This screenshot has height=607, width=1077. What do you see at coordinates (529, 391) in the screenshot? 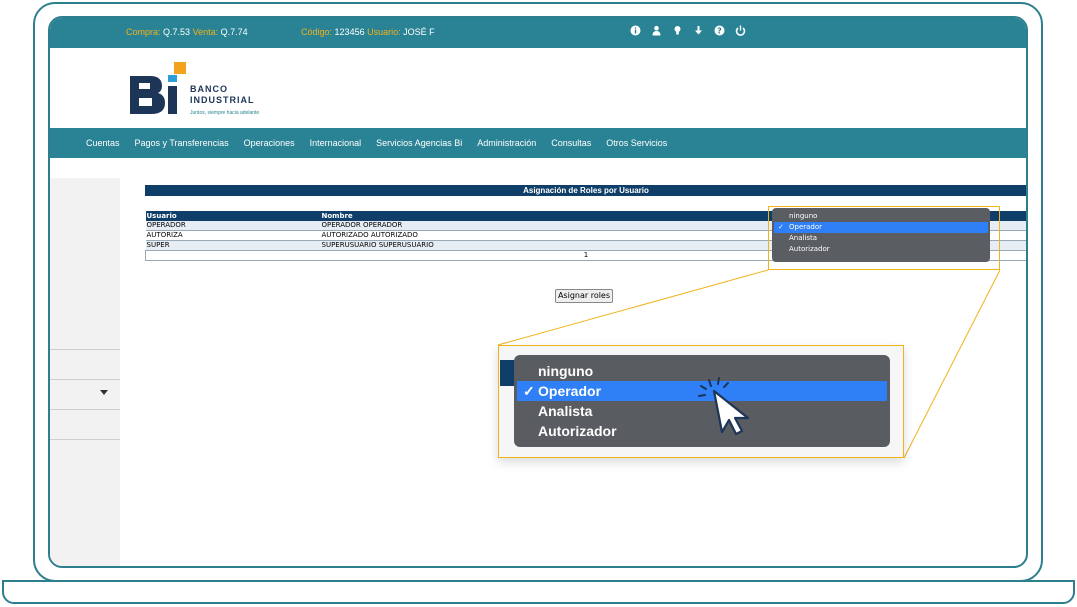
I see `checkmark-icon: ✓` at bounding box center [529, 391].